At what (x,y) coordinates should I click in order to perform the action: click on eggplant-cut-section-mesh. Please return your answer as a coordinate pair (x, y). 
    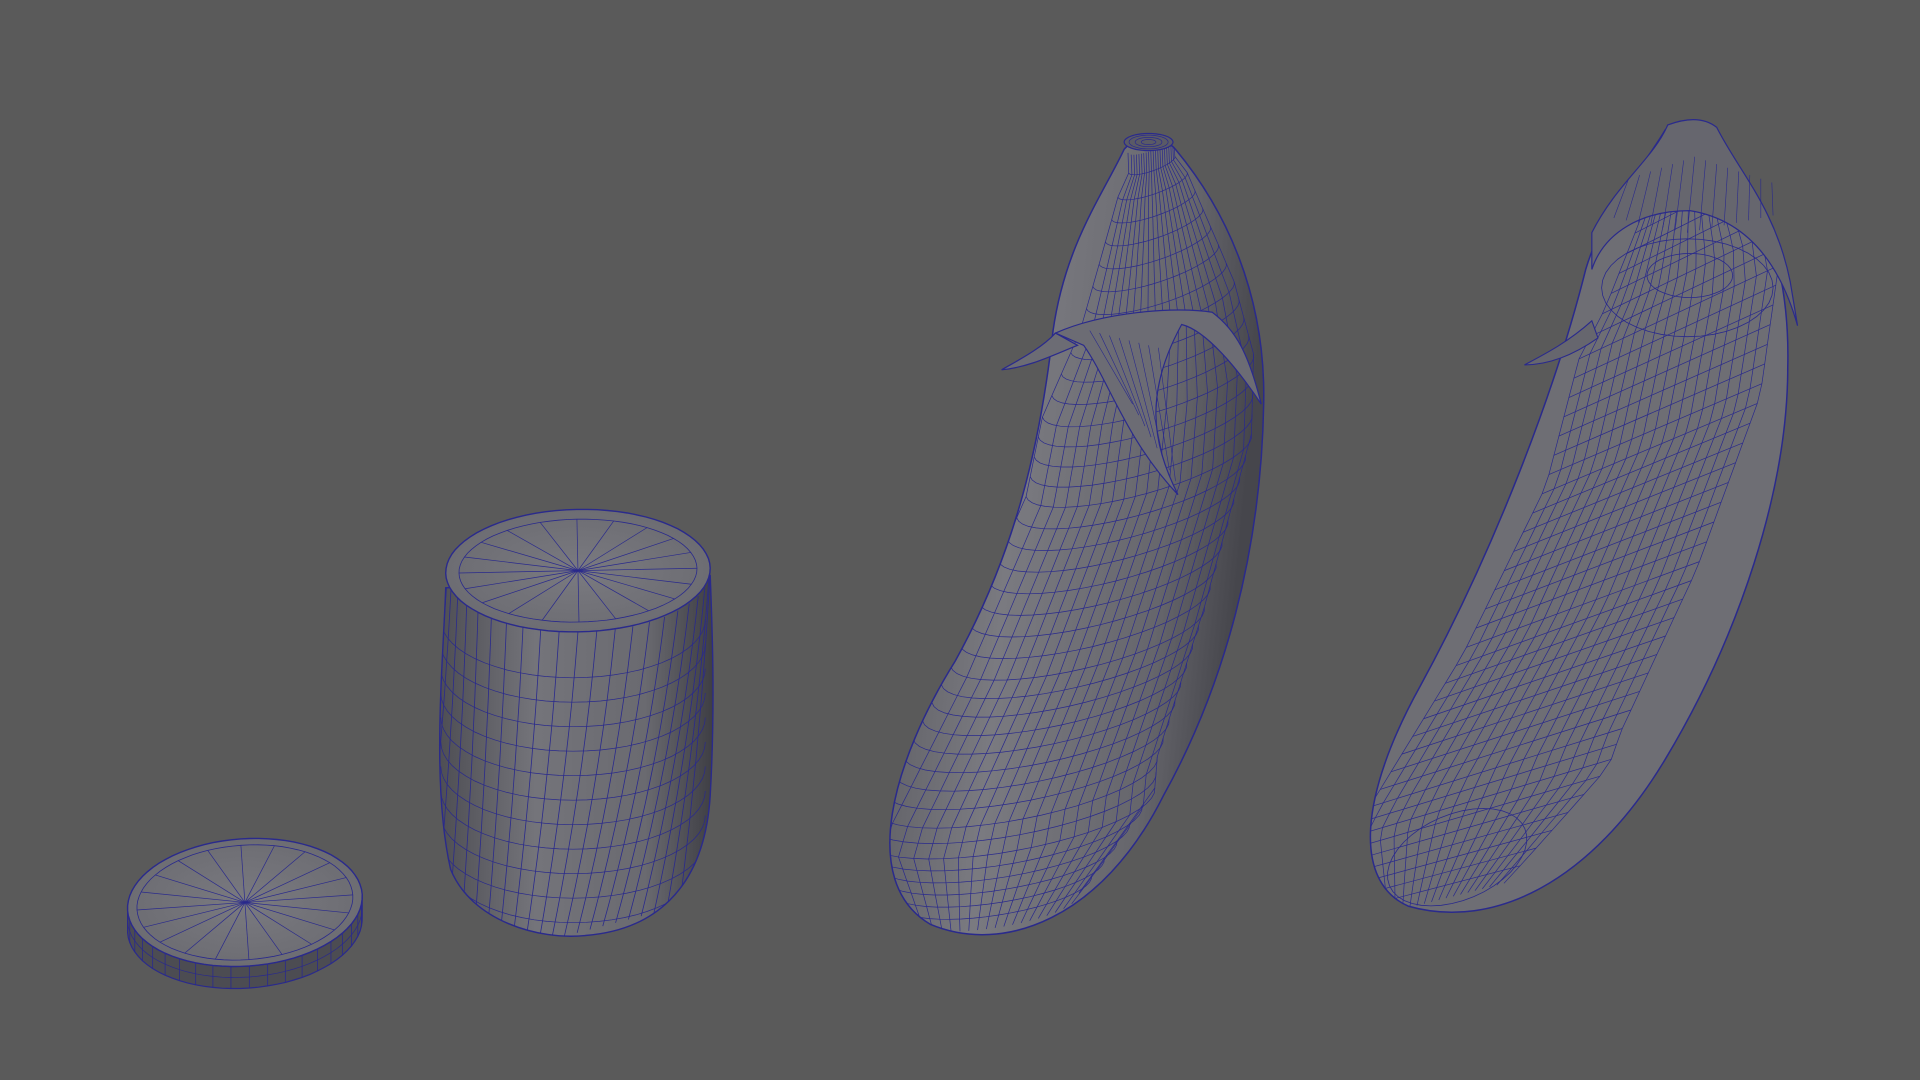
    Looking at the image, I should click on (556, 752).